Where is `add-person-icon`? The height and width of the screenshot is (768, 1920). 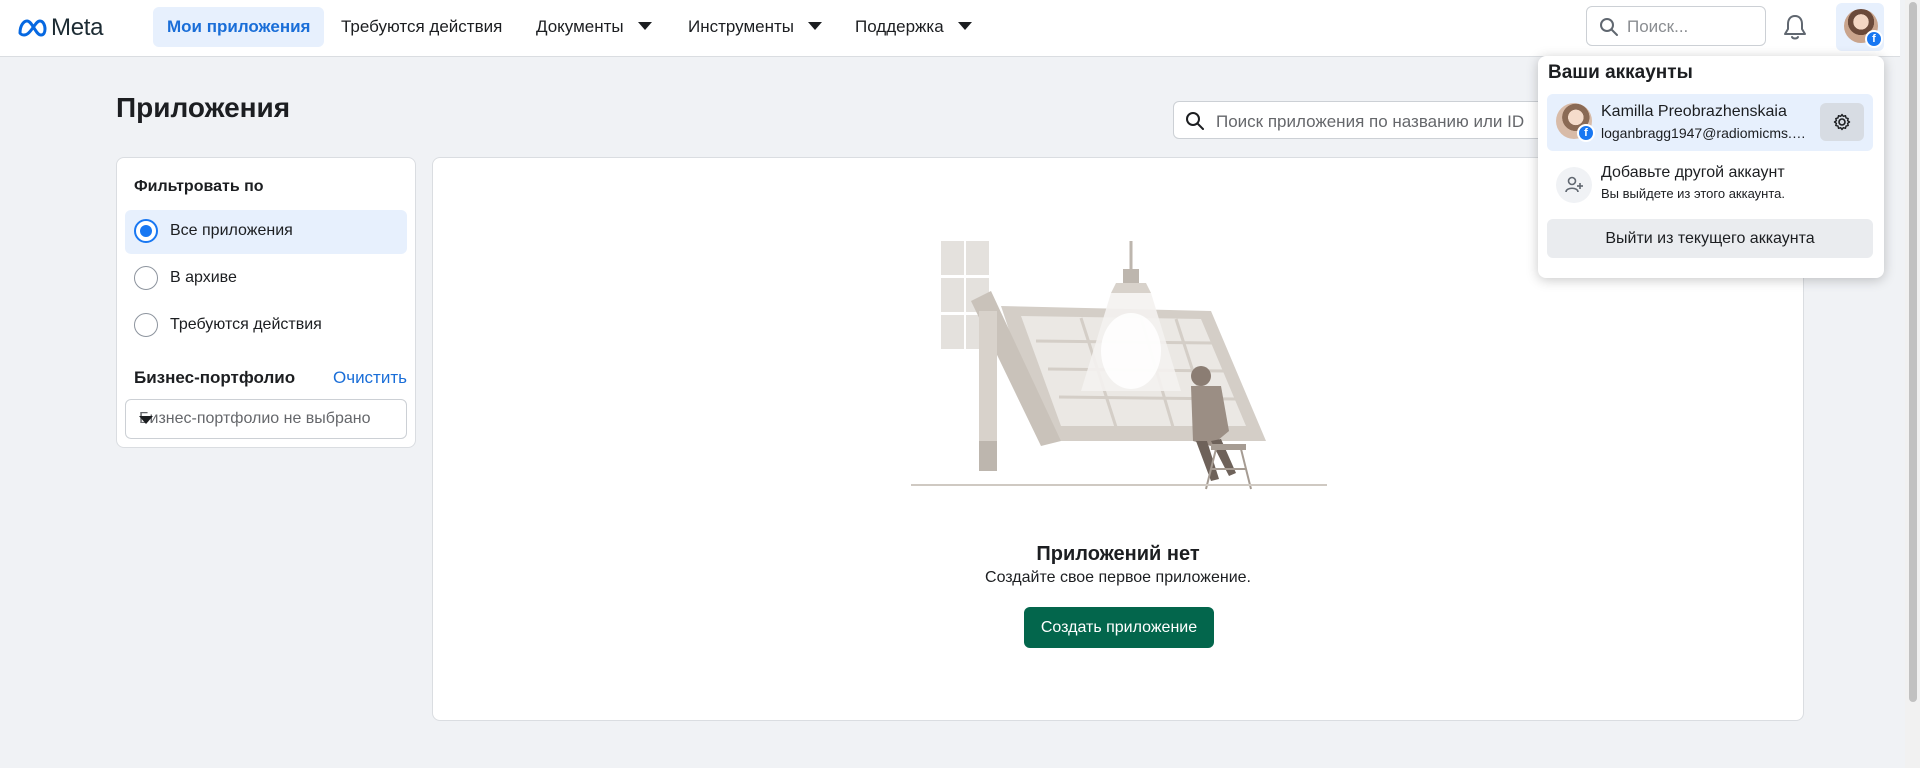
add-person-icon is located at coordinates (1574, 185).